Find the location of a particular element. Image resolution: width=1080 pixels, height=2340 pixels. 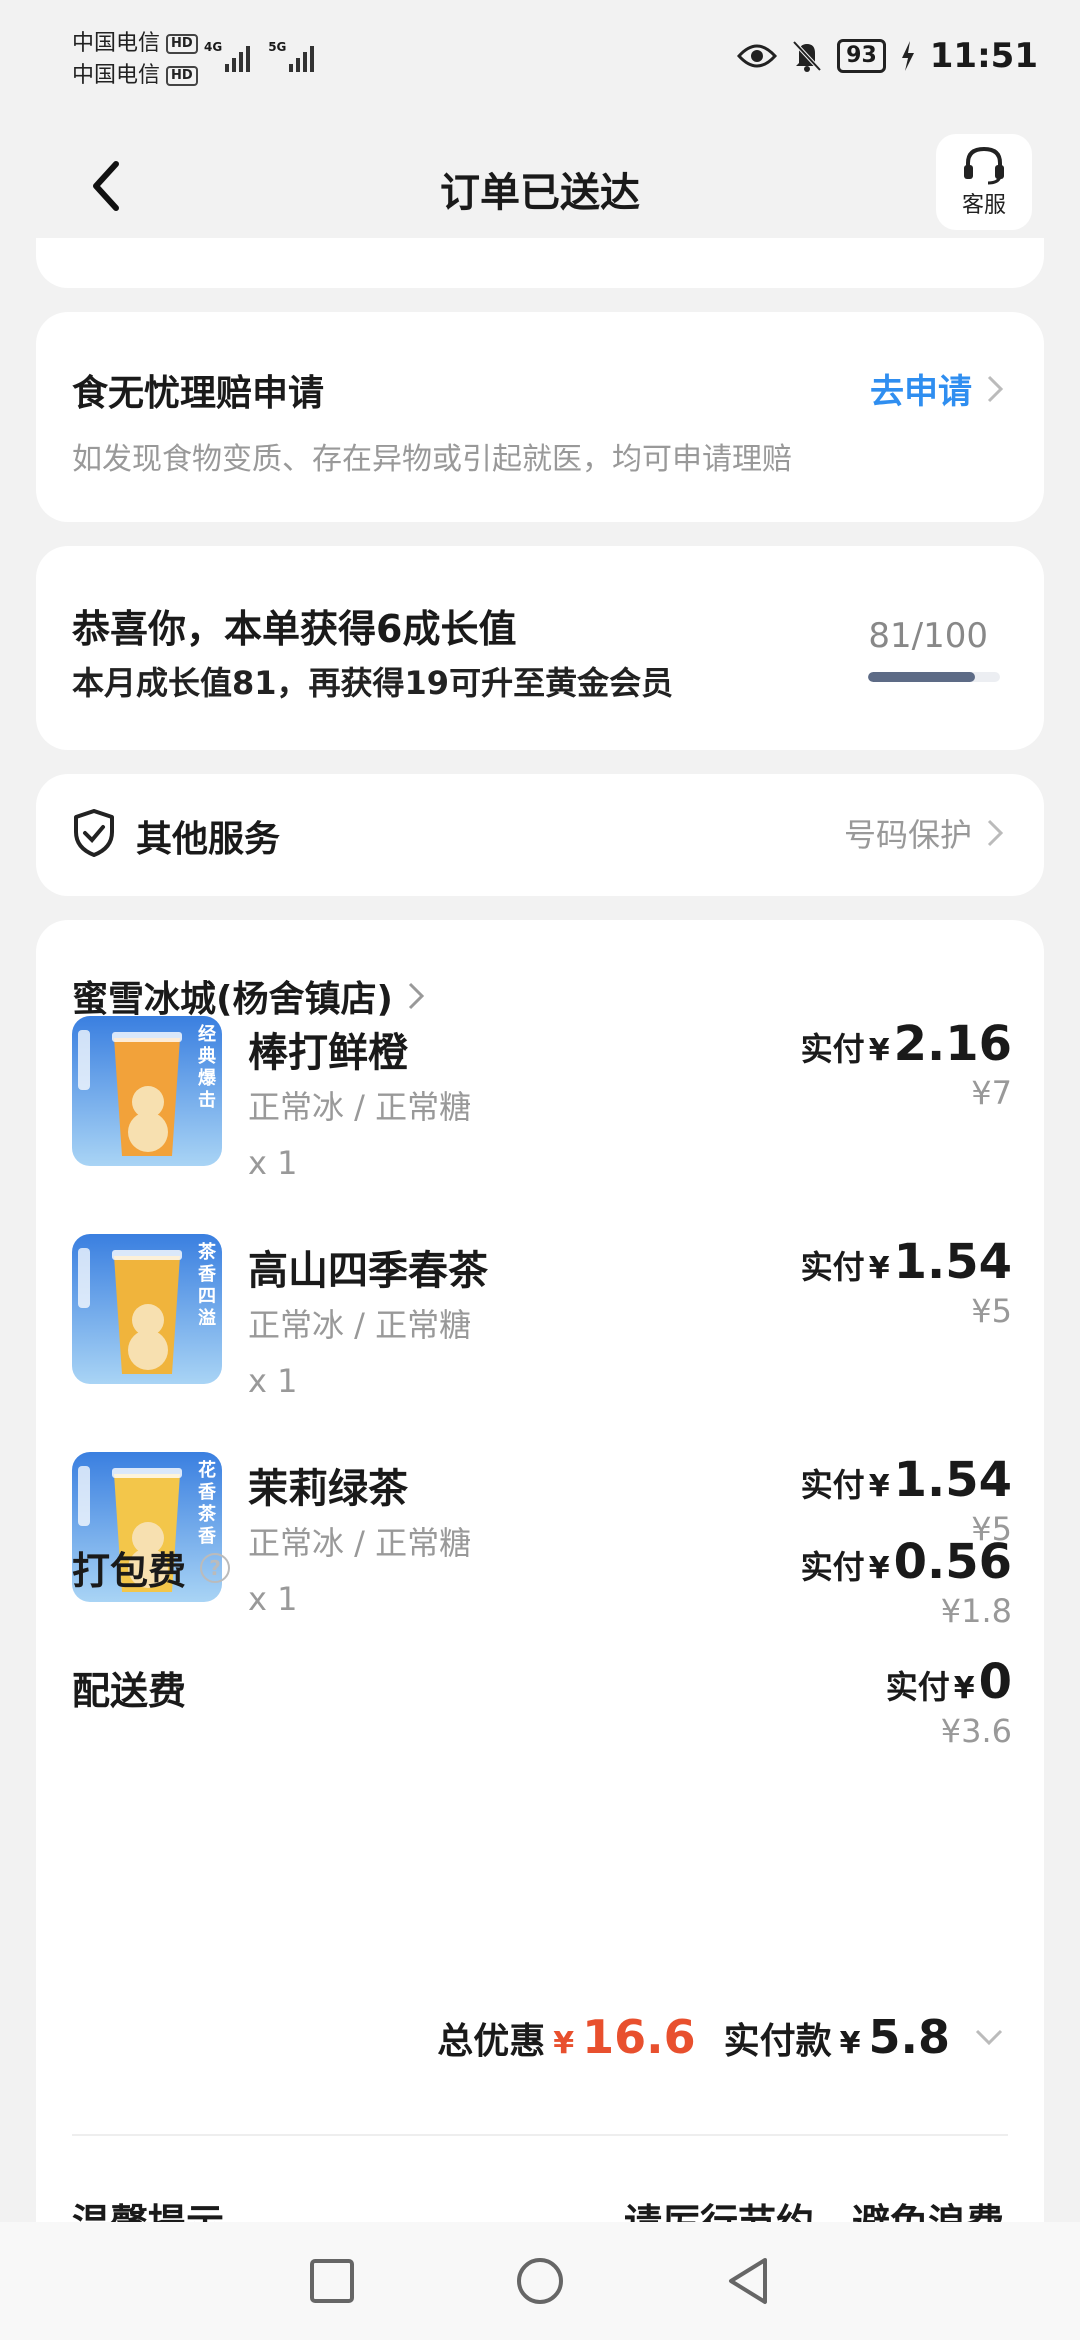

item-price: 实付 ¥2.16 ¥7 is located at coordinates (906, 1064).